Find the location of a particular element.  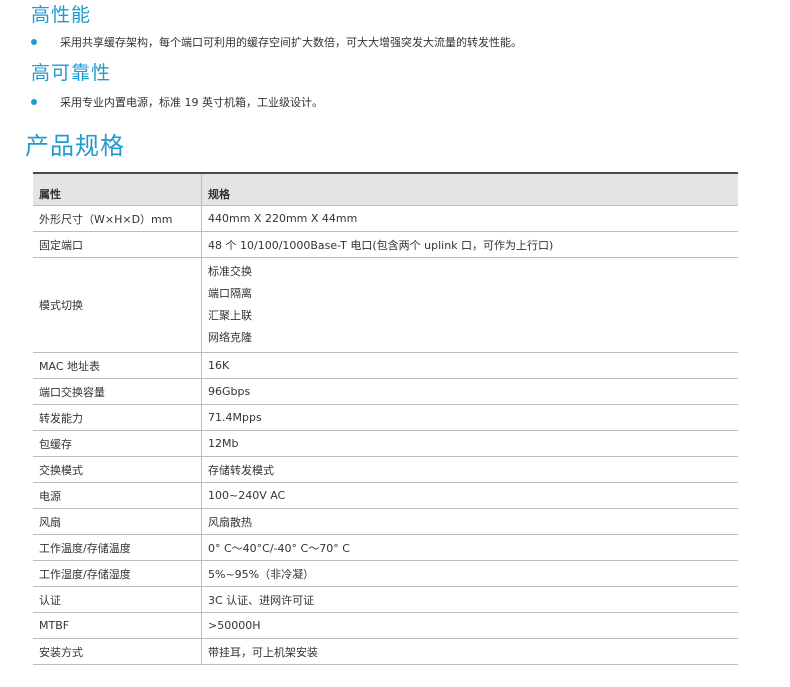

row-value: >50000H is located at coordinates (469, 625).